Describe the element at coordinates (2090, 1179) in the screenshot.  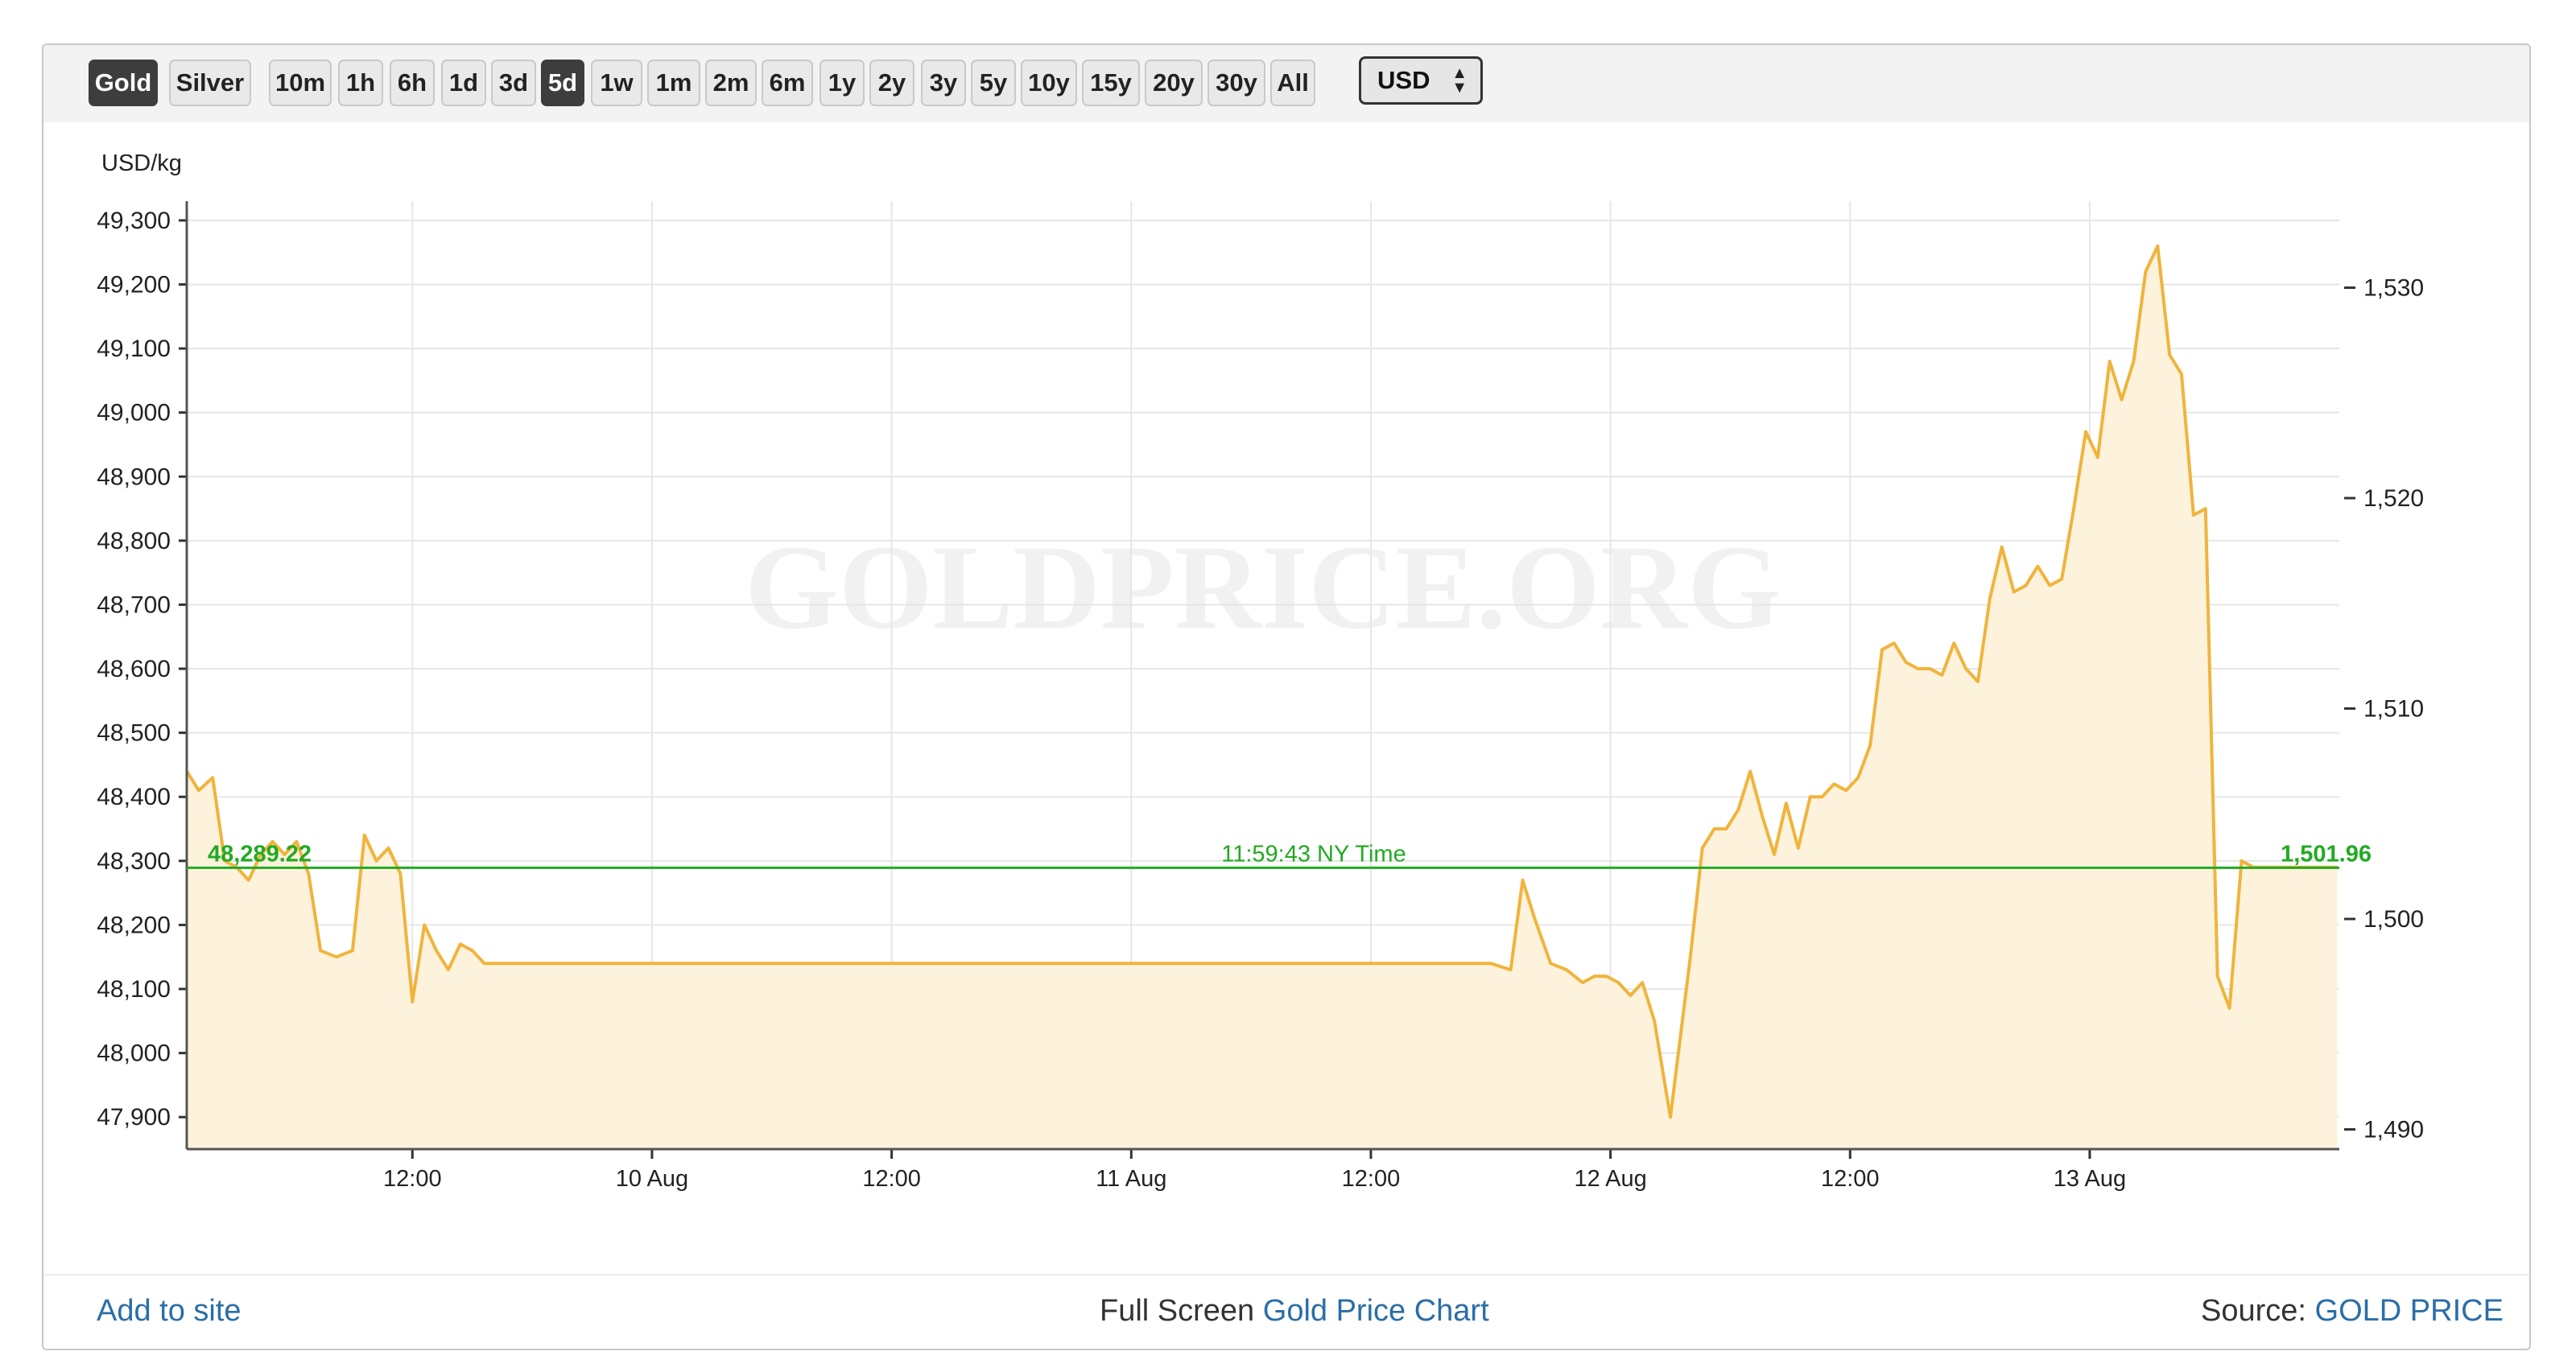
I see `x-tick-label: 13 Aug` at that location.